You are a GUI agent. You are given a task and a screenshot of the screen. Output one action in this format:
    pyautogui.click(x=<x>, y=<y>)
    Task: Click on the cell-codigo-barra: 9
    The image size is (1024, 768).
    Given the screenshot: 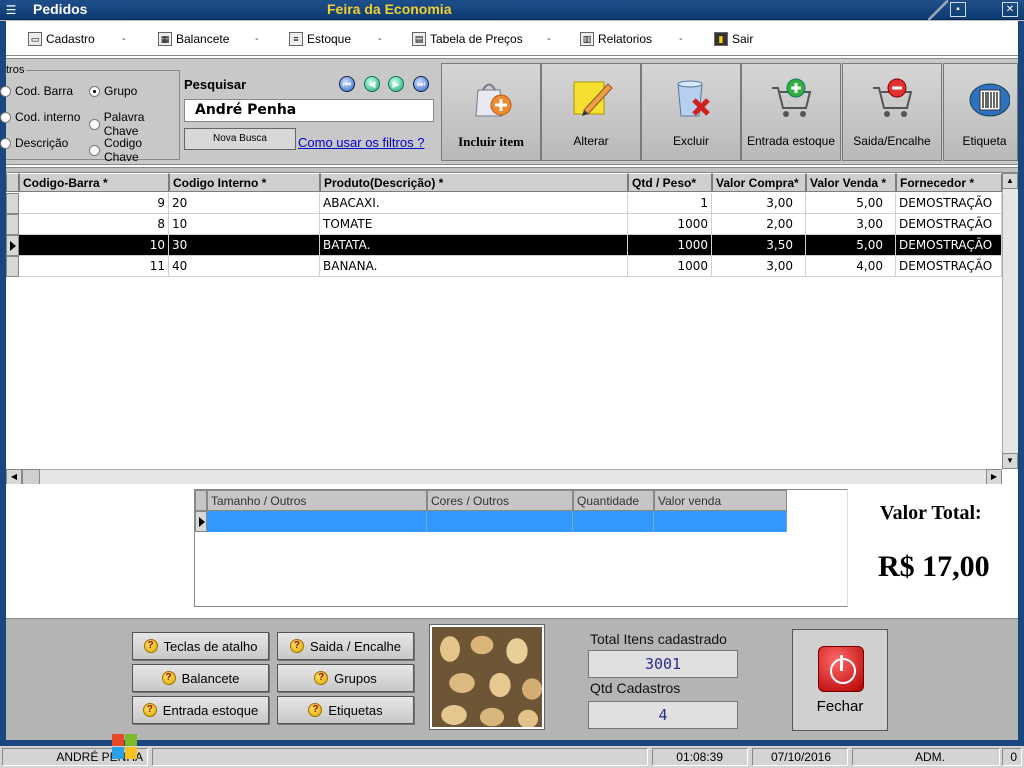 What is the action you would take?
    pyautogui.click(x=94, y=203)
    